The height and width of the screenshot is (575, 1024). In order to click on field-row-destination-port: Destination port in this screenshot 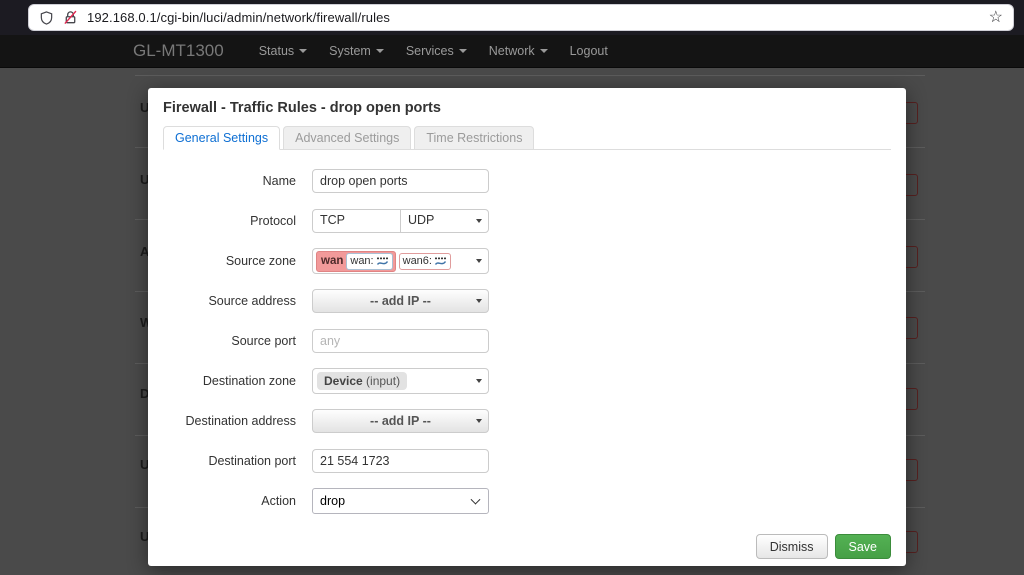, I will do `click(527, 461)`.